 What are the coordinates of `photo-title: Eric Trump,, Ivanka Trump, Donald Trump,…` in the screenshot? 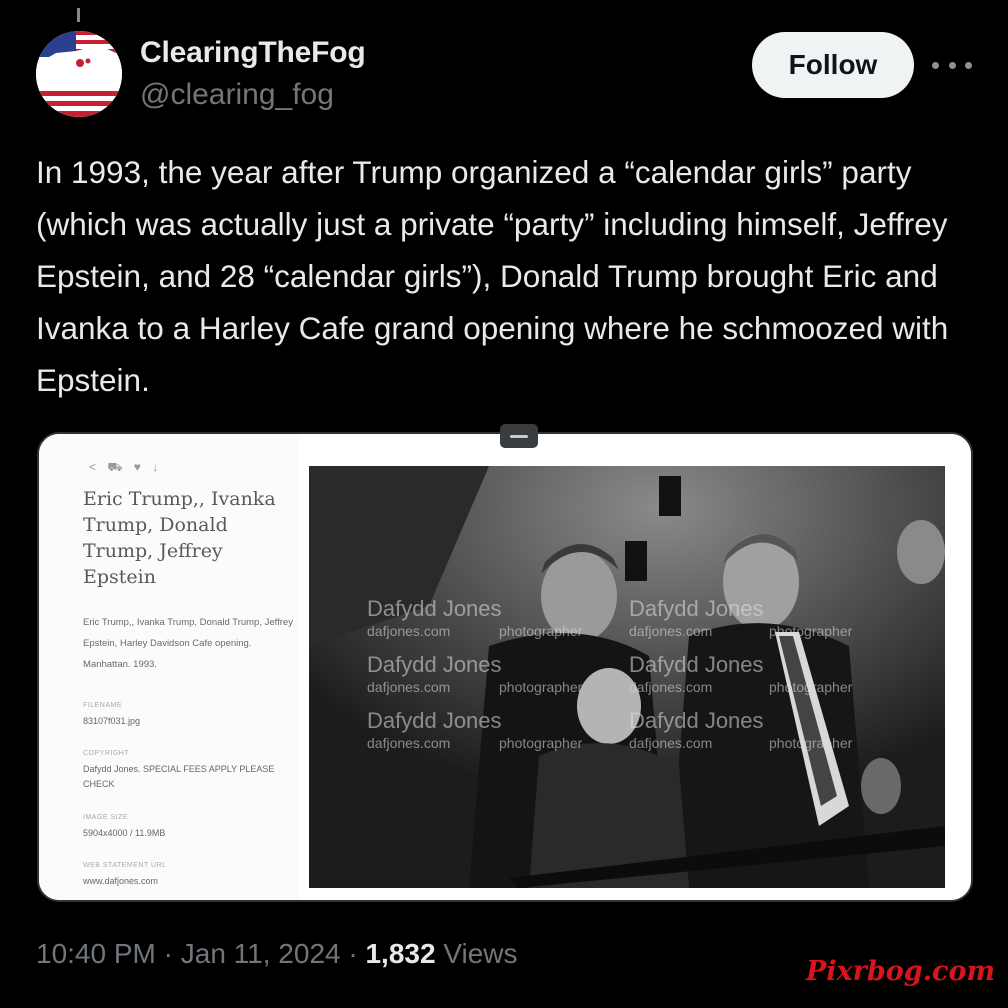 It's located at (179, 538).